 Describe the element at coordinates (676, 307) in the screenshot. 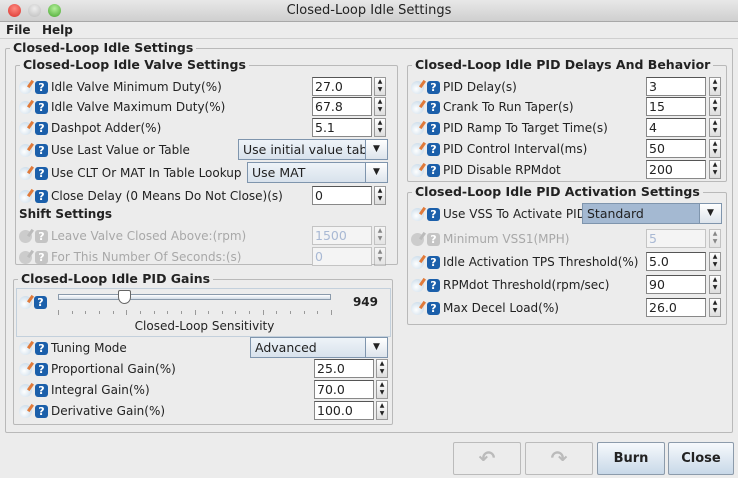

I see `setting-input: 26.0` at that location.